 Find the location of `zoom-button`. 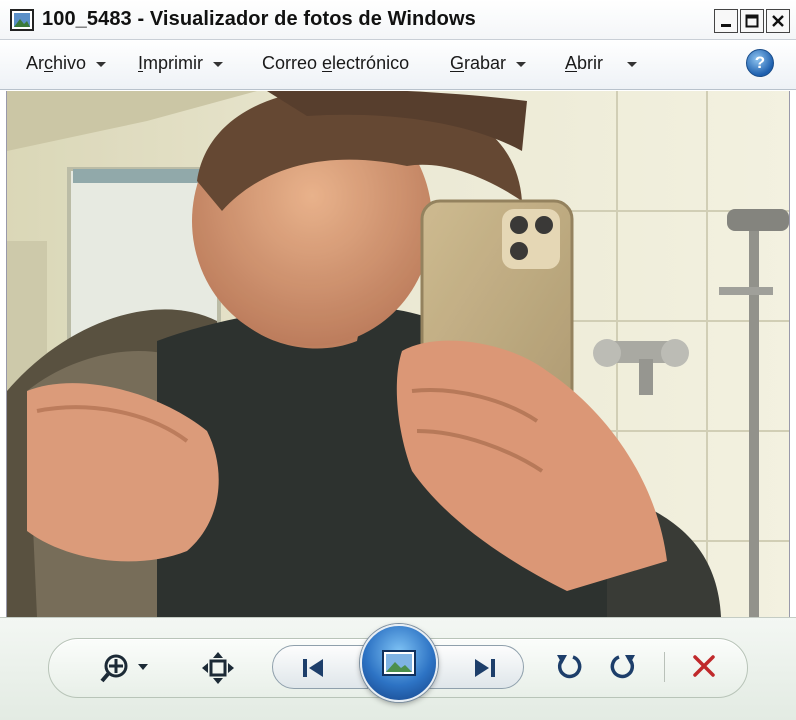

zoom-button is located at coordinates (126, 668).